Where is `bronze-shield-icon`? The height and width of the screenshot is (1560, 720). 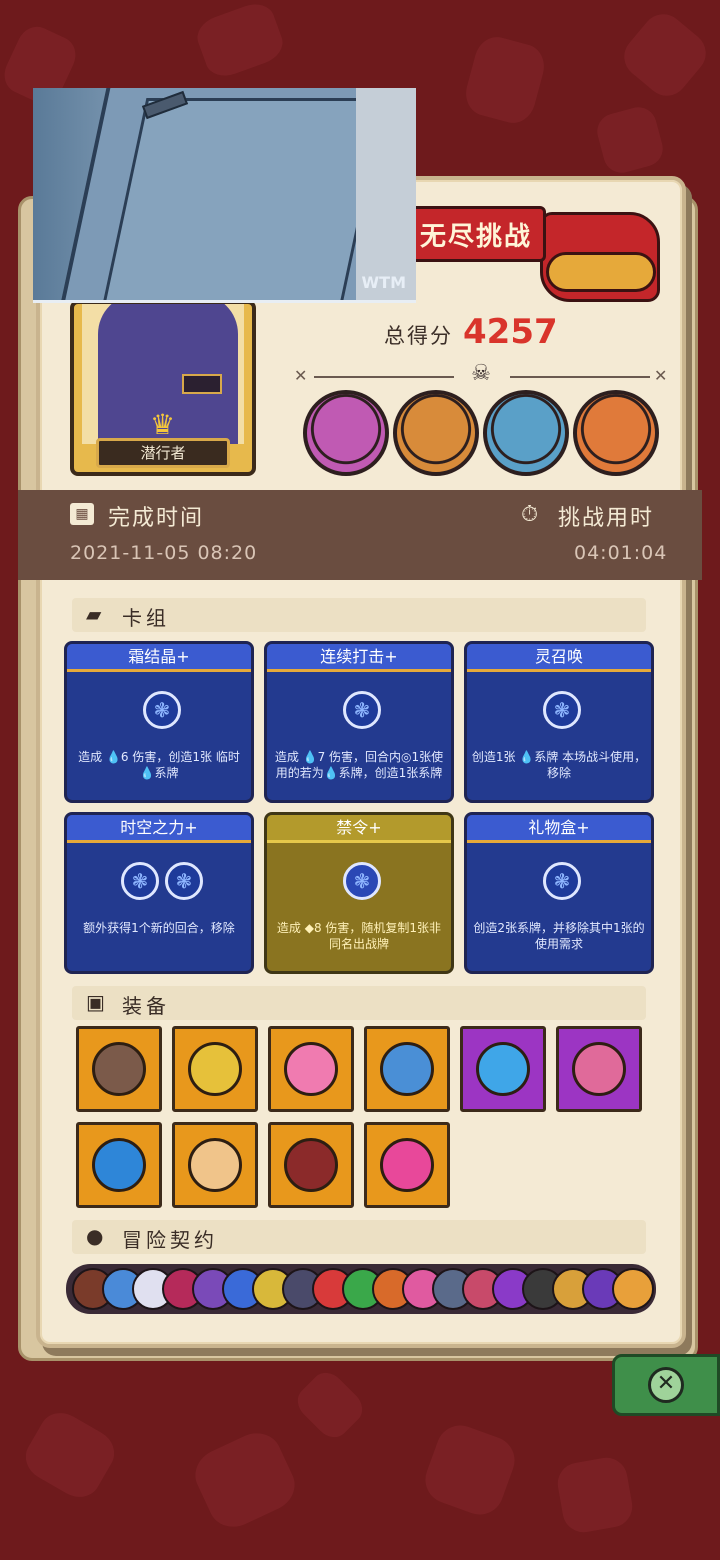 bronze-shield-icon is located at coordinates (119, 1069).